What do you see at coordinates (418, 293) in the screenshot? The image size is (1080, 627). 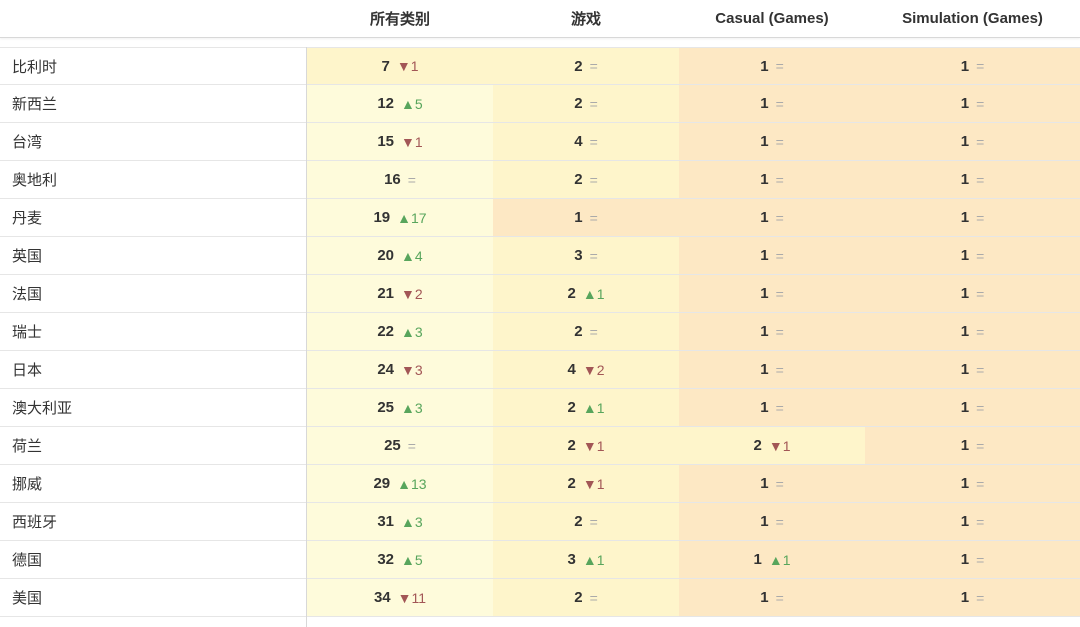 I see `rank-delta: 2` at bounding box center [418, 293].